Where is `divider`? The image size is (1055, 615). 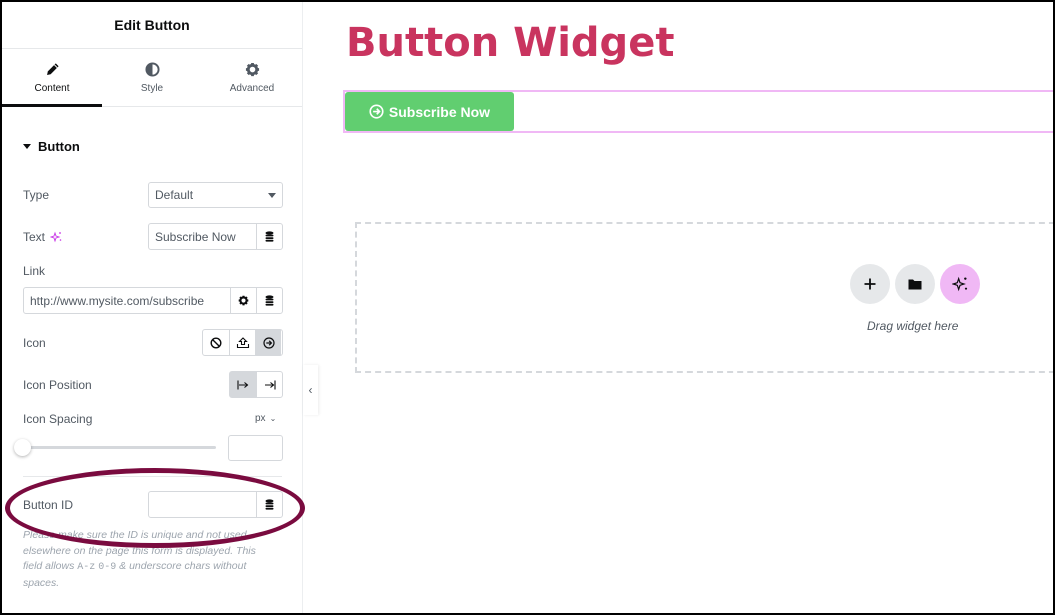
divider is located at coordinates (152, 476).